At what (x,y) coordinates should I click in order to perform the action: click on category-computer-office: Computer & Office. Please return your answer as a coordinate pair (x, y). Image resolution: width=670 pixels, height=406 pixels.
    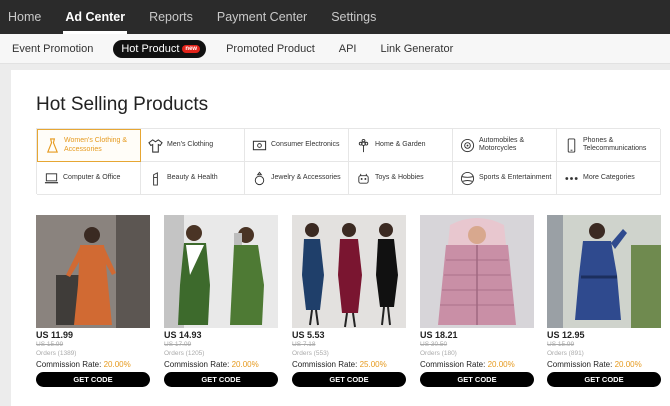
    Looking at the image, I should click on (89, 178).